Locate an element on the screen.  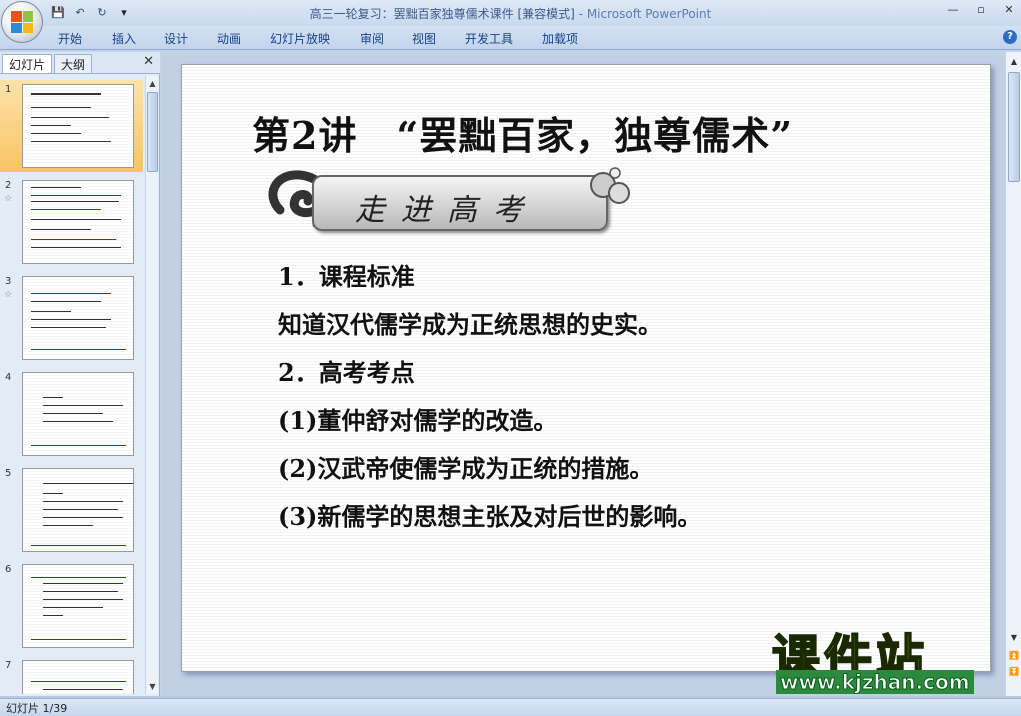
watermark: 课件站 www.kjzhan.com is located at coordinates (890, 657).